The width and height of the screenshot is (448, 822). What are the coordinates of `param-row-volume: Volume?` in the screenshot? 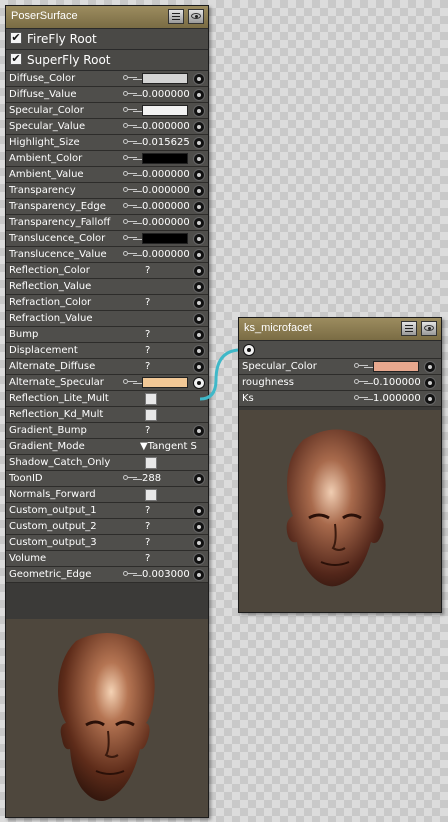 It's located at (107, 559).